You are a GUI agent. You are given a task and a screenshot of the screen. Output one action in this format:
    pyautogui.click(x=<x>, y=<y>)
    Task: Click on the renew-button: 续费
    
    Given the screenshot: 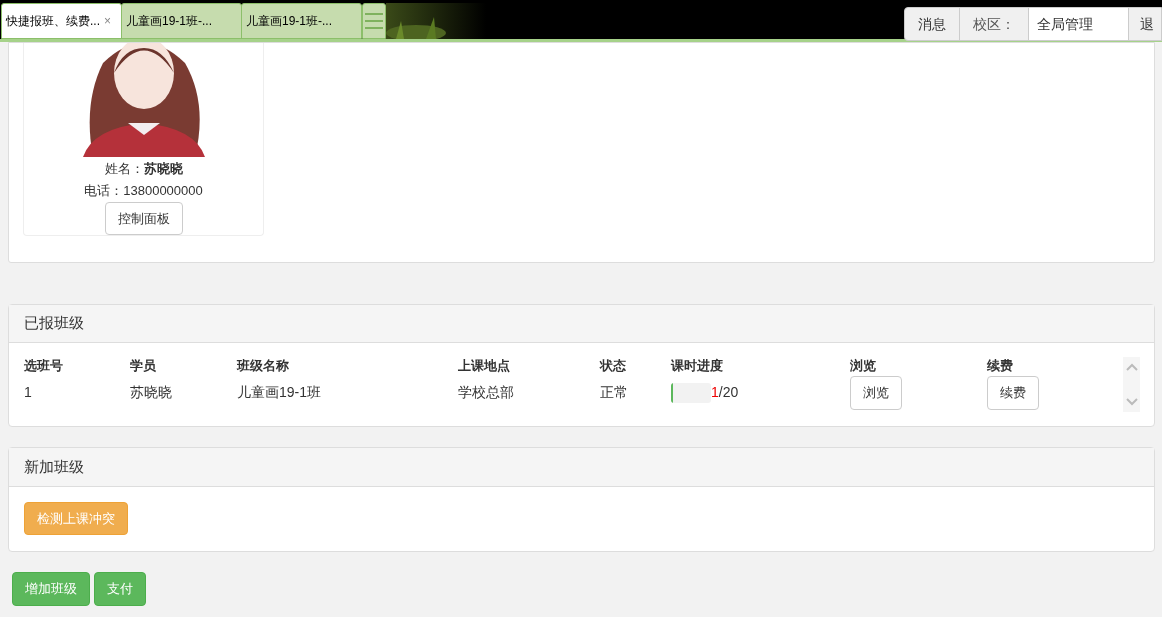 What is the action you would take?
    pyautogui.click(x=1013, y=392)
    